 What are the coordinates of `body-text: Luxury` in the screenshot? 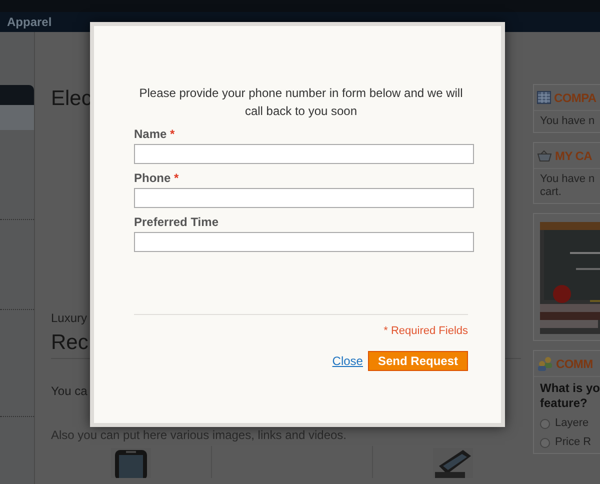 It's located at (69, 318).